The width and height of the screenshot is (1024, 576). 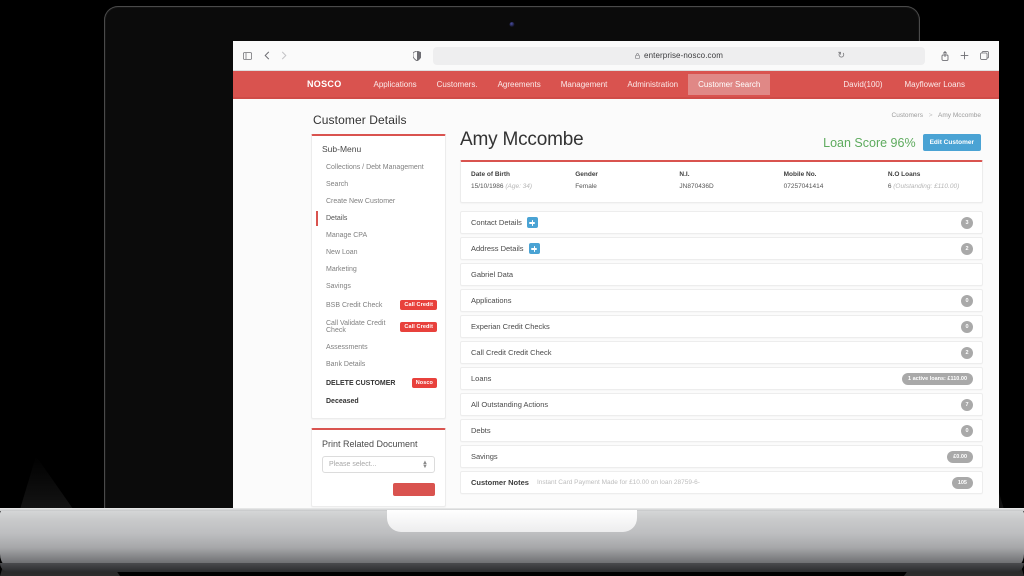 What do you see at coordinates (721, 249) in the screenshot?
I see `accordion-row-address-details: Address Details 2` at bounding box center [721, 249].